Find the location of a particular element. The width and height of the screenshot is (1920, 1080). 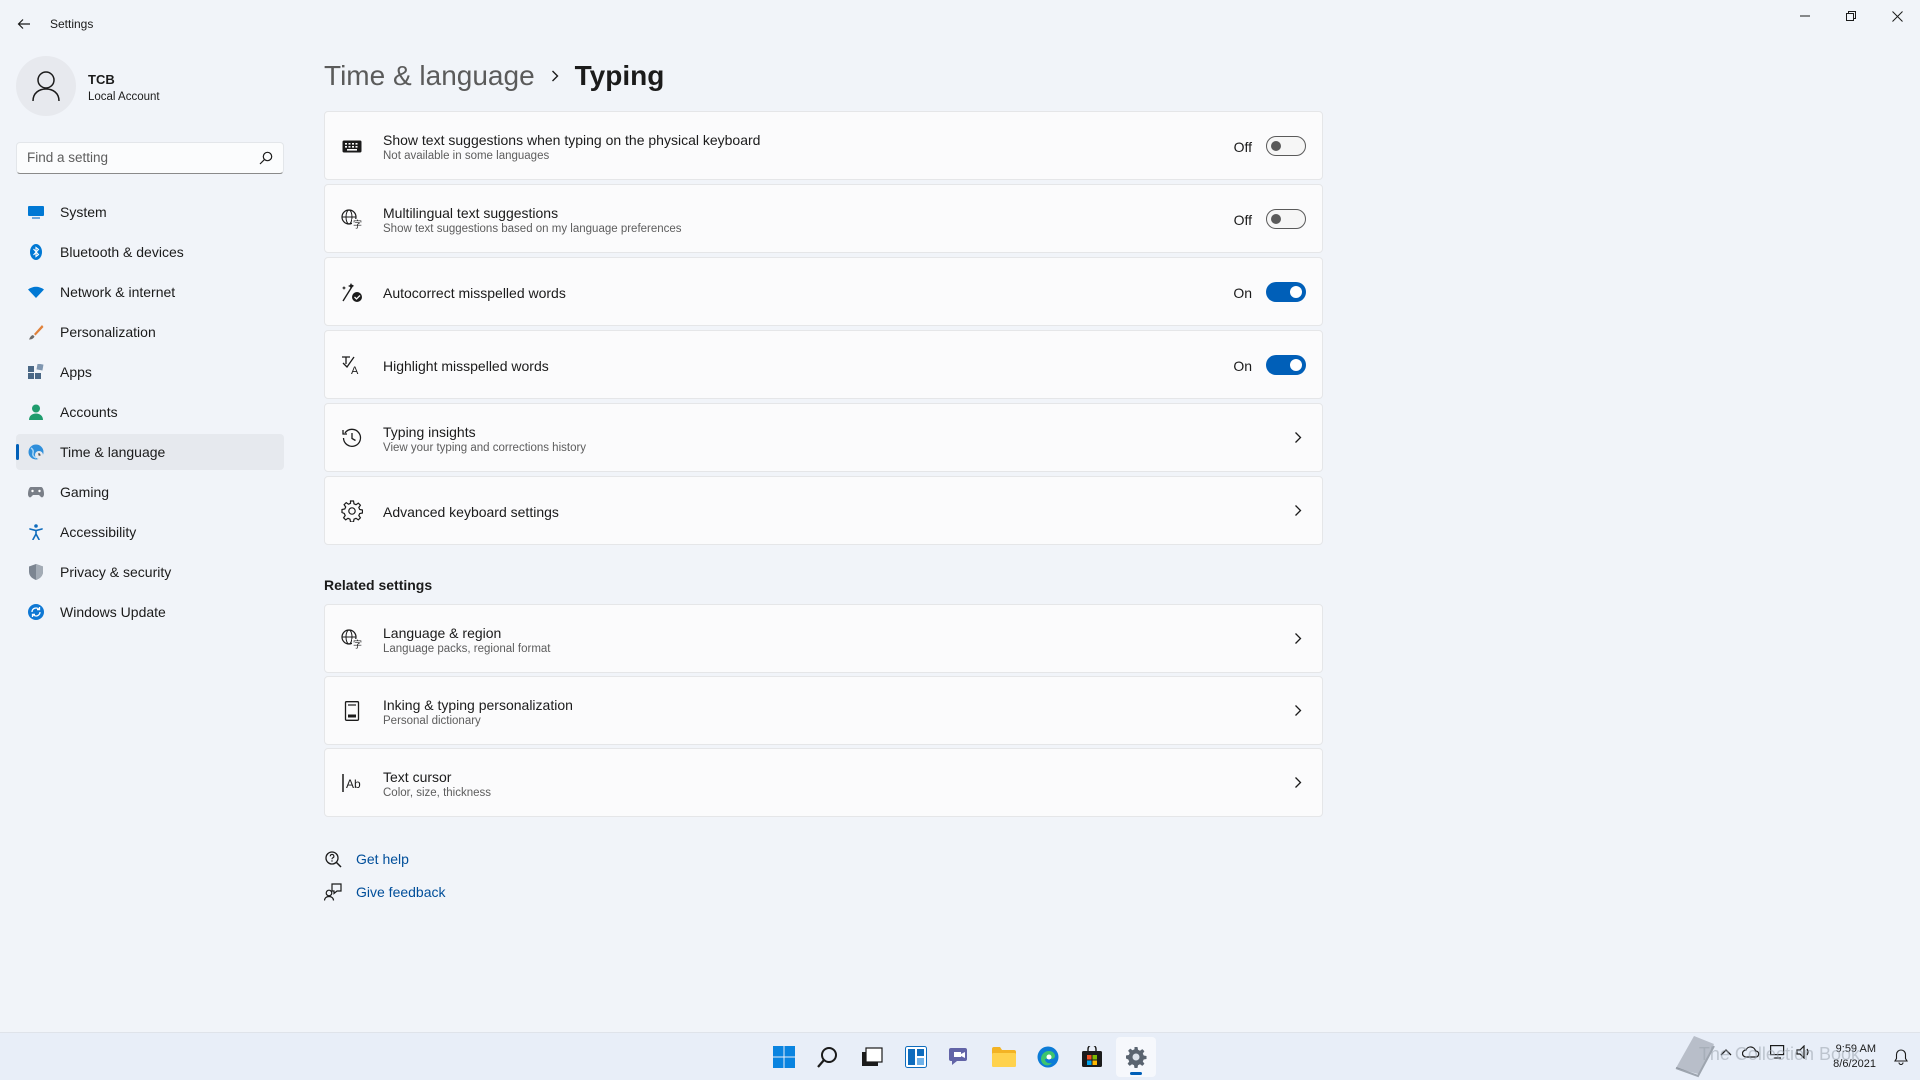

widgets-button is located at coordinates (916, 1057).